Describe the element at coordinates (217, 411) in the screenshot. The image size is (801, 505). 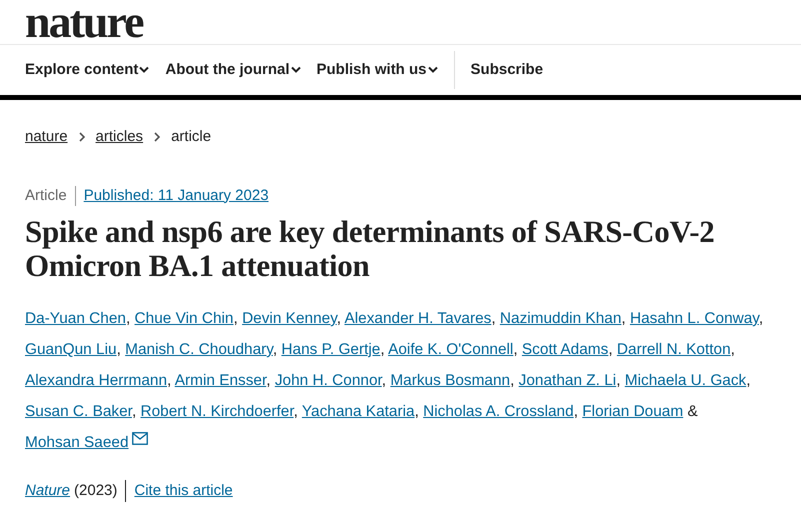
I see `author-link: Robert N. Kirchdoerfer` at that location.